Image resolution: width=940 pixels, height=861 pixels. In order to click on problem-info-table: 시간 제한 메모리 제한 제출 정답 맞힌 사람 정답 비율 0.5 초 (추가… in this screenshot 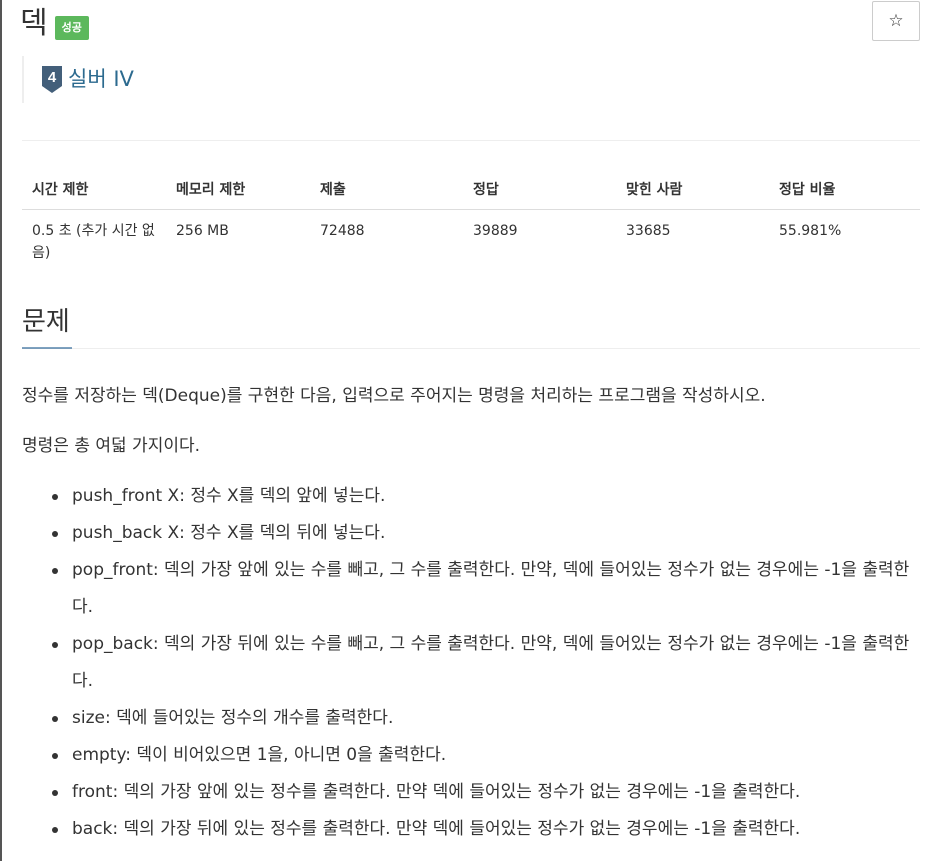, I will do `click(471, 222)`.